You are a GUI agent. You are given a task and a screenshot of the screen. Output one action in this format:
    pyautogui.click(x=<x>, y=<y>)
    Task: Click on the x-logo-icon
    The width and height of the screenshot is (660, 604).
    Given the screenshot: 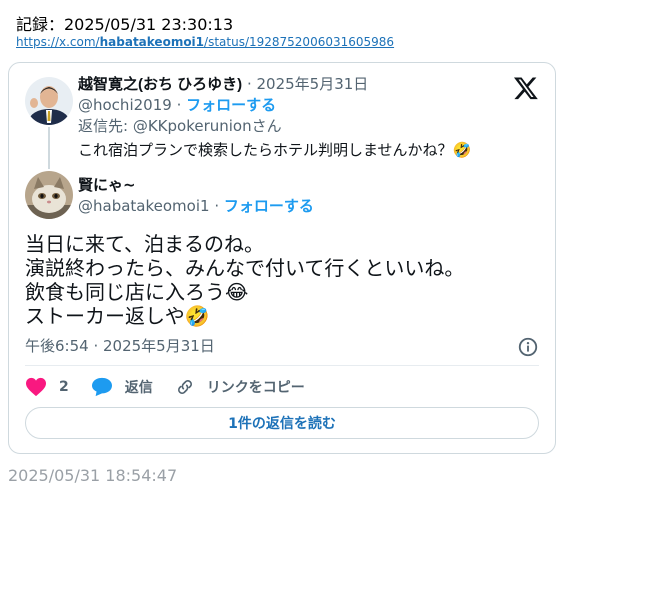 What is the action you would take?
    pyautogui.click(x=526, y=88)
    